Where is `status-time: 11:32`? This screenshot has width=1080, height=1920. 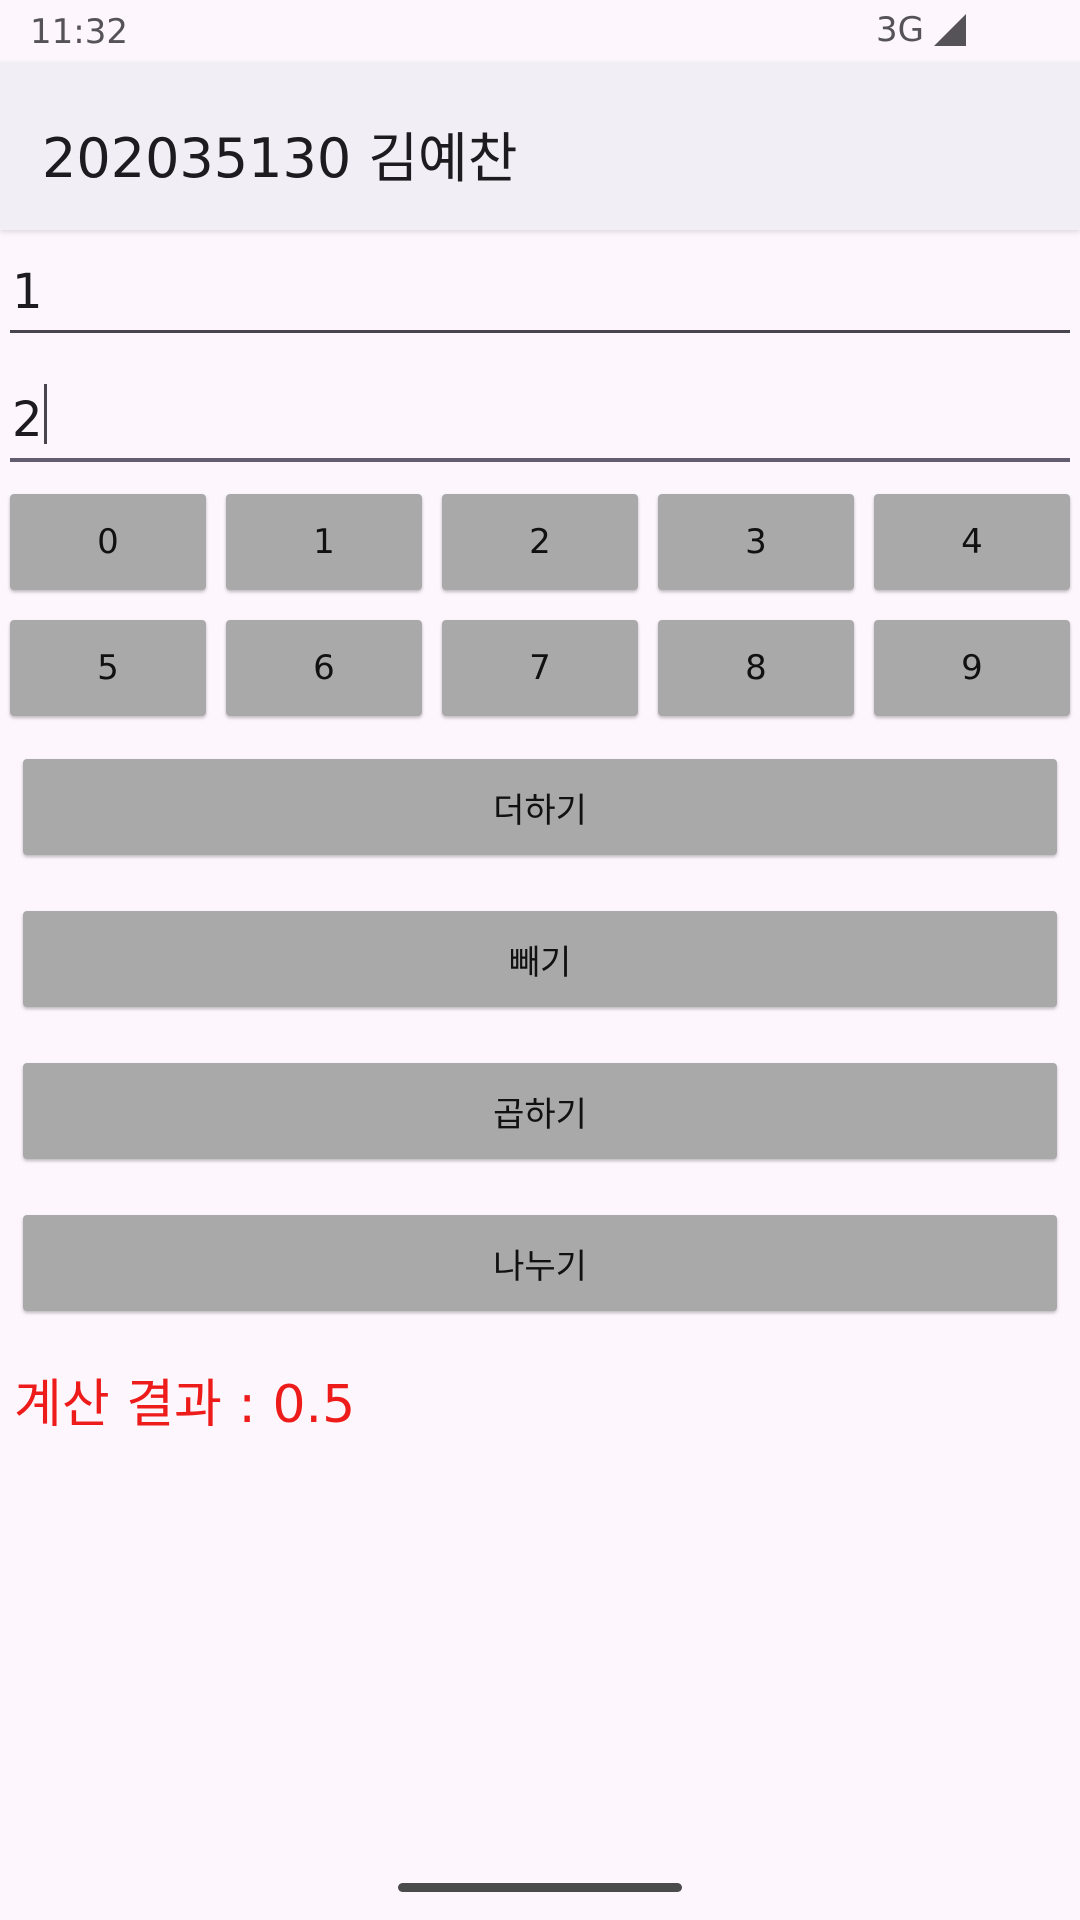 status-time: 11:32 is located at coordinates (79, 32).